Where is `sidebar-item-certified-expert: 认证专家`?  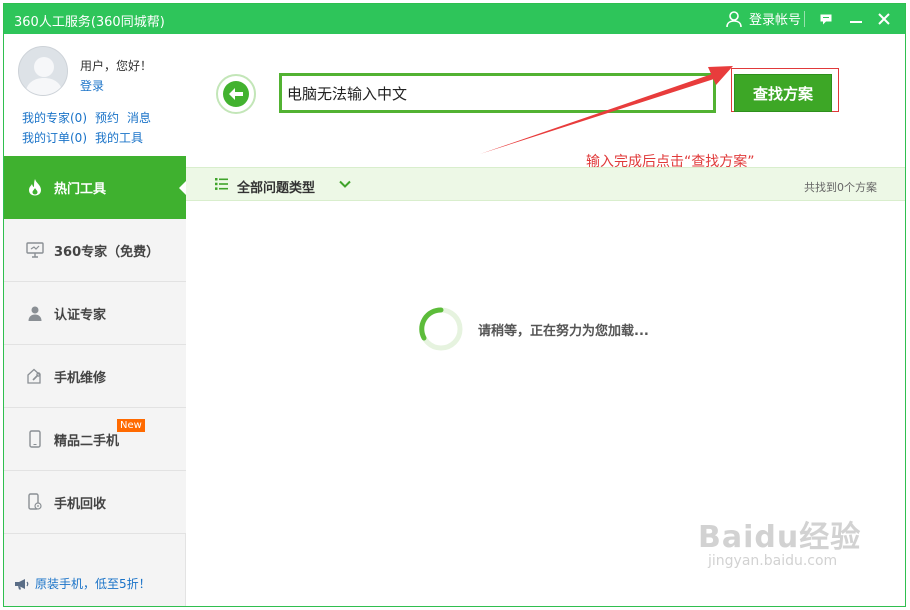 sidebar-item-certified-expert: 认证专家 is located at coordinates (95, 313).